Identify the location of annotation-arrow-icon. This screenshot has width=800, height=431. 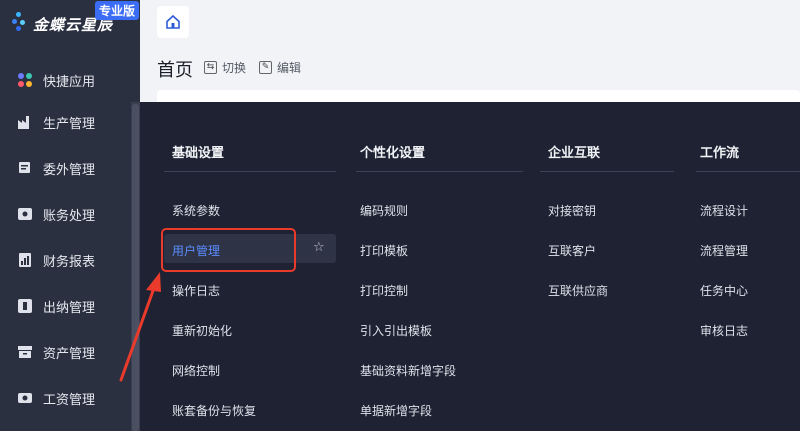
(140, 327).